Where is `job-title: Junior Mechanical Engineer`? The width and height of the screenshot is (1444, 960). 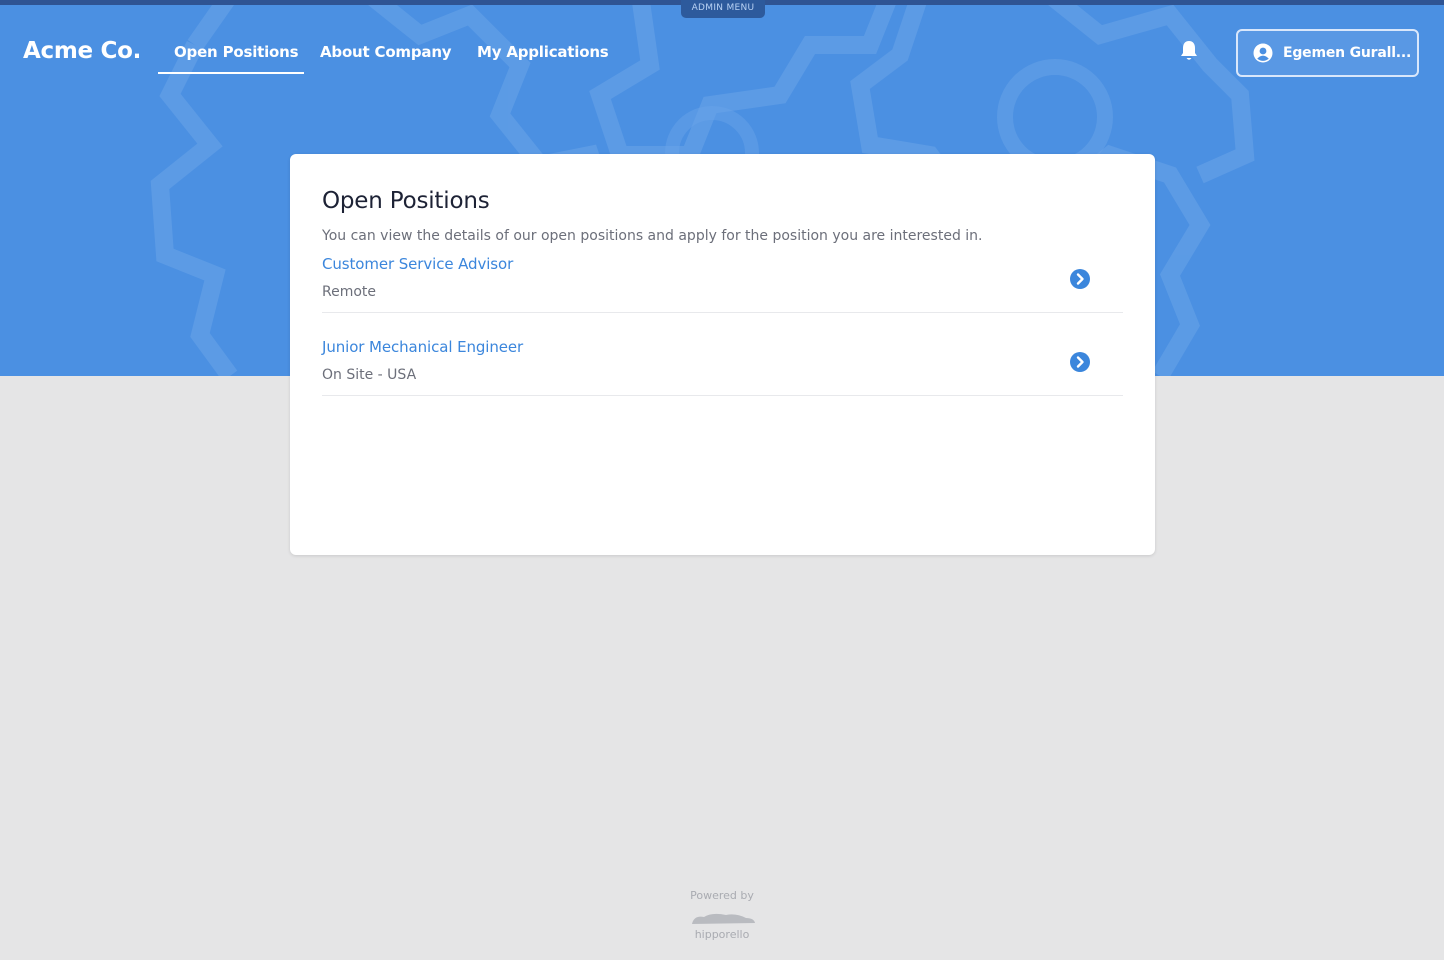 job-title: Junior Mechanical Engineer is located at coordinates (422, 347).